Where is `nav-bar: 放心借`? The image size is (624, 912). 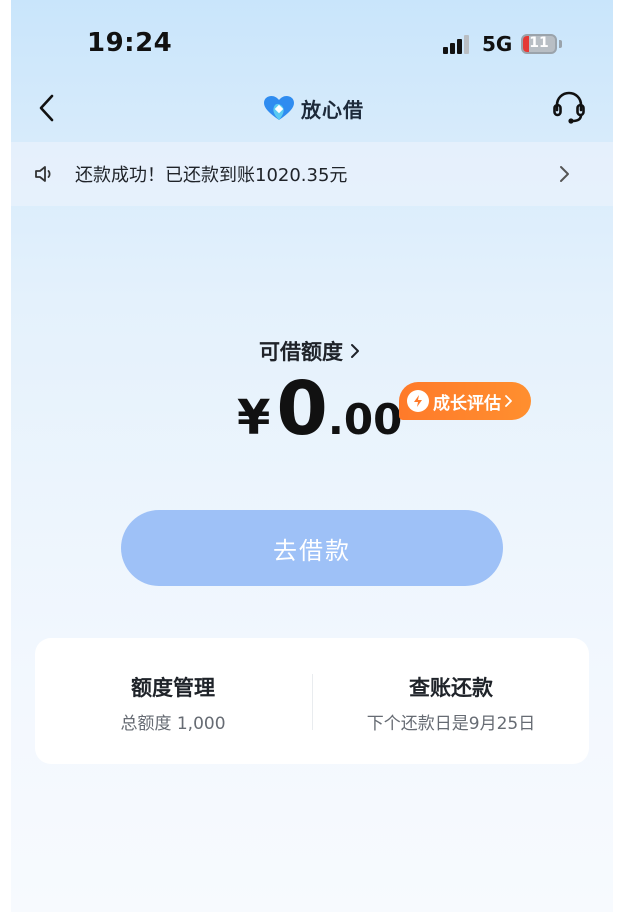 nav-bar: 放心借 is located at coordinates (312, 110).